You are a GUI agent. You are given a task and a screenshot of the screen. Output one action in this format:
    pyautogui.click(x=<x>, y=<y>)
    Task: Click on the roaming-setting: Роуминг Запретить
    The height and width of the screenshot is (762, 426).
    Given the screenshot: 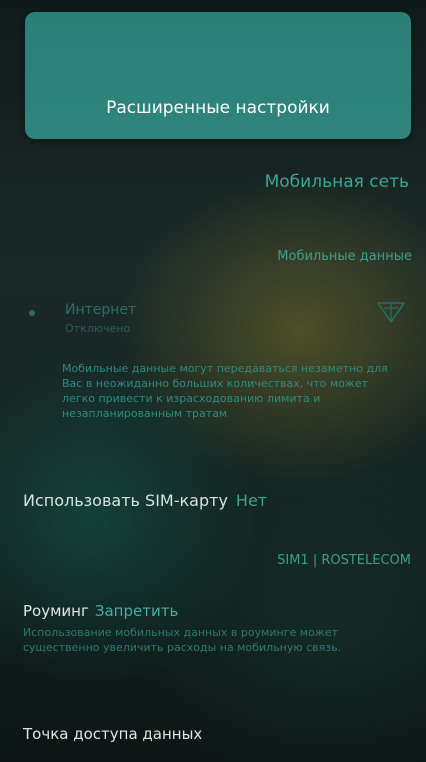 What is the action you would take?
    pyautogui.click(x=100, y=611)
    